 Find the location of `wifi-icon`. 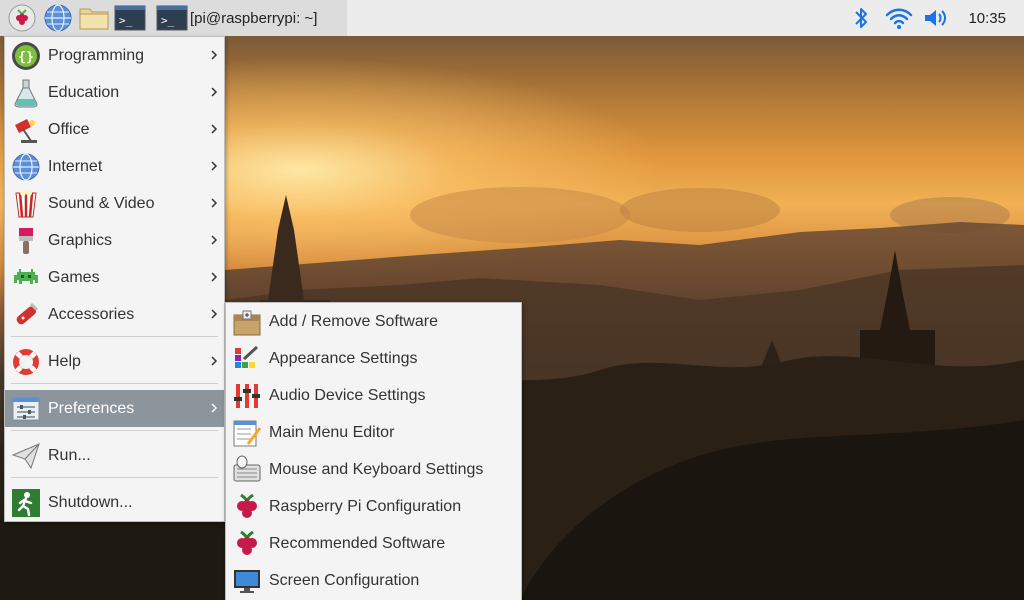

wifi-icon is located at coordinates (899, 18).